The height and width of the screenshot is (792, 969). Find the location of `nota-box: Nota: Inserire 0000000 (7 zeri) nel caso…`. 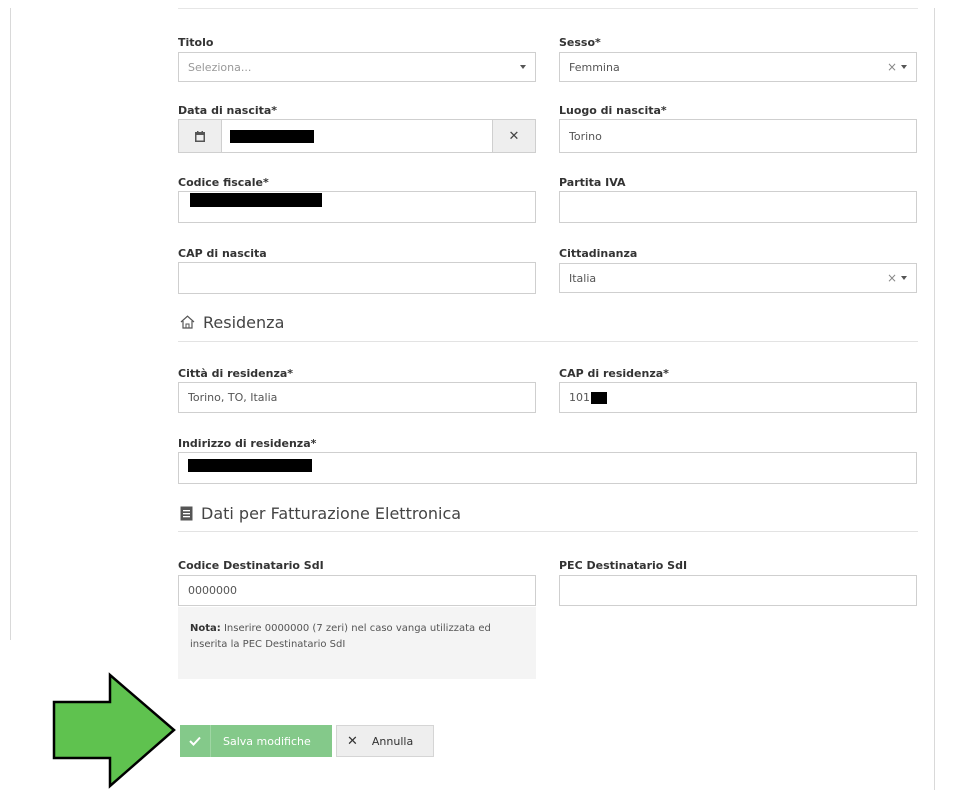

nota-box: Nota: Inserire 0000000 (7 zeri) nel caso… is located at coordinates (357, 643).